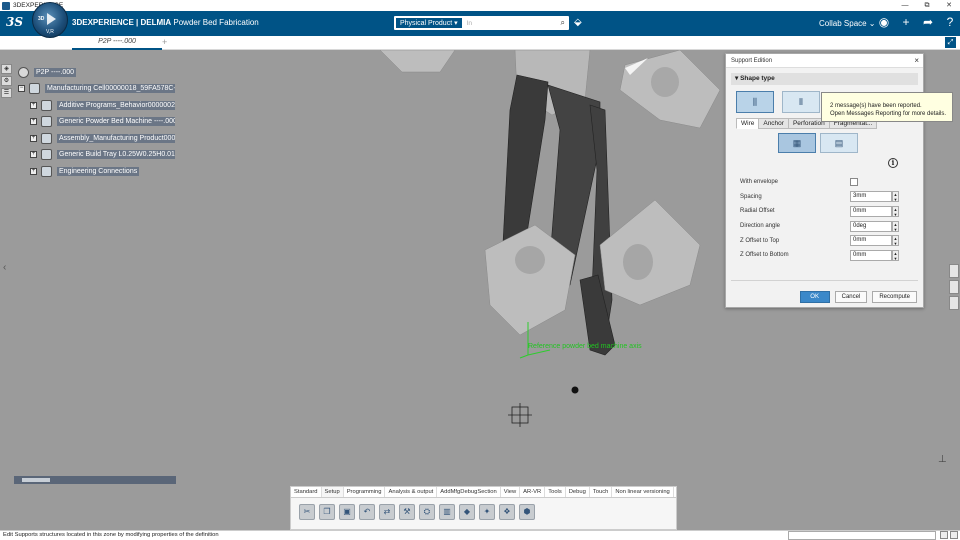 This screenshot has width=960, height=540. What do you see at coordinates (801, 102) in the screenshot?
I see `shape-columns-button: ⦀` at bounding box center [801, 102].